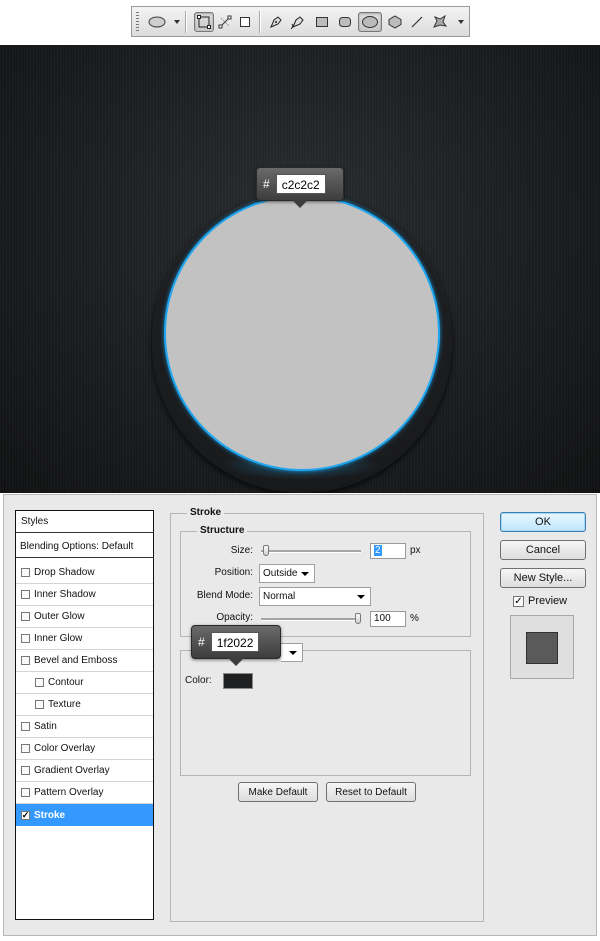 This screenshot has width=600, height=941. Describe the element at coordinates (76, 660) in the screenshot. I see `bevel-and-emboss-label: Bevel and Emboss` at that location.